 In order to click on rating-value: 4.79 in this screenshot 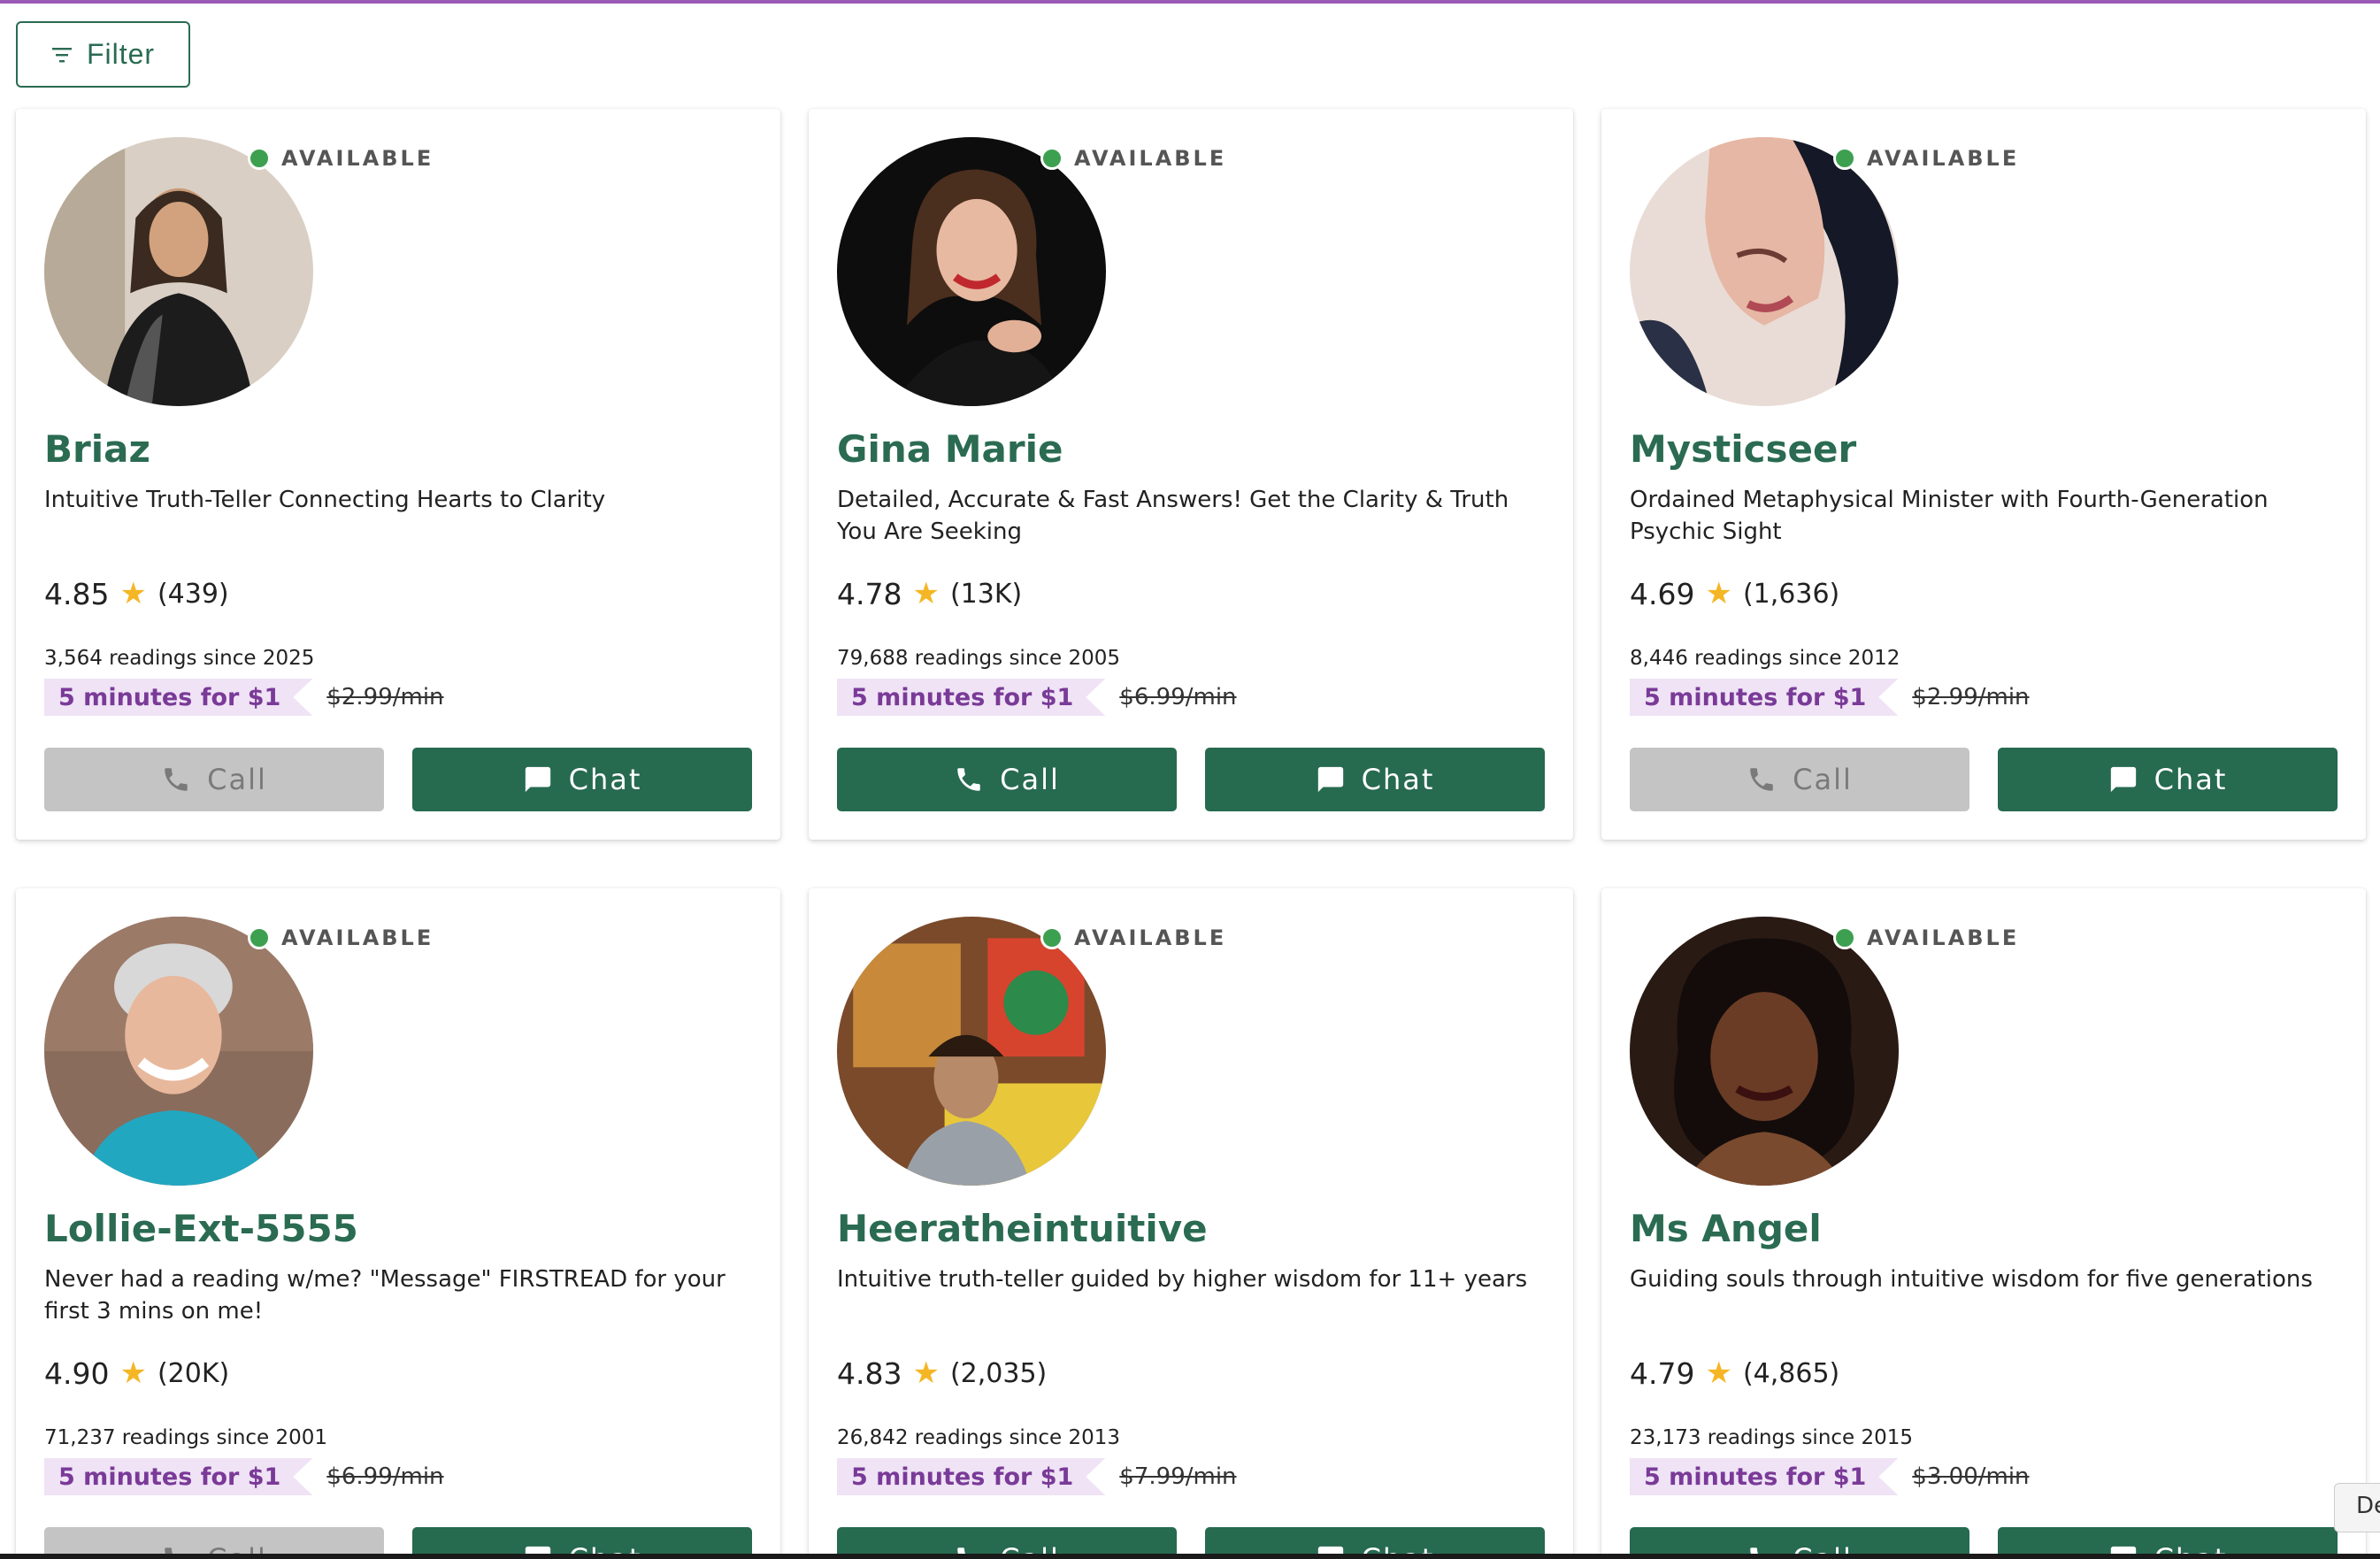, I will do `click(1662, 1373)`.